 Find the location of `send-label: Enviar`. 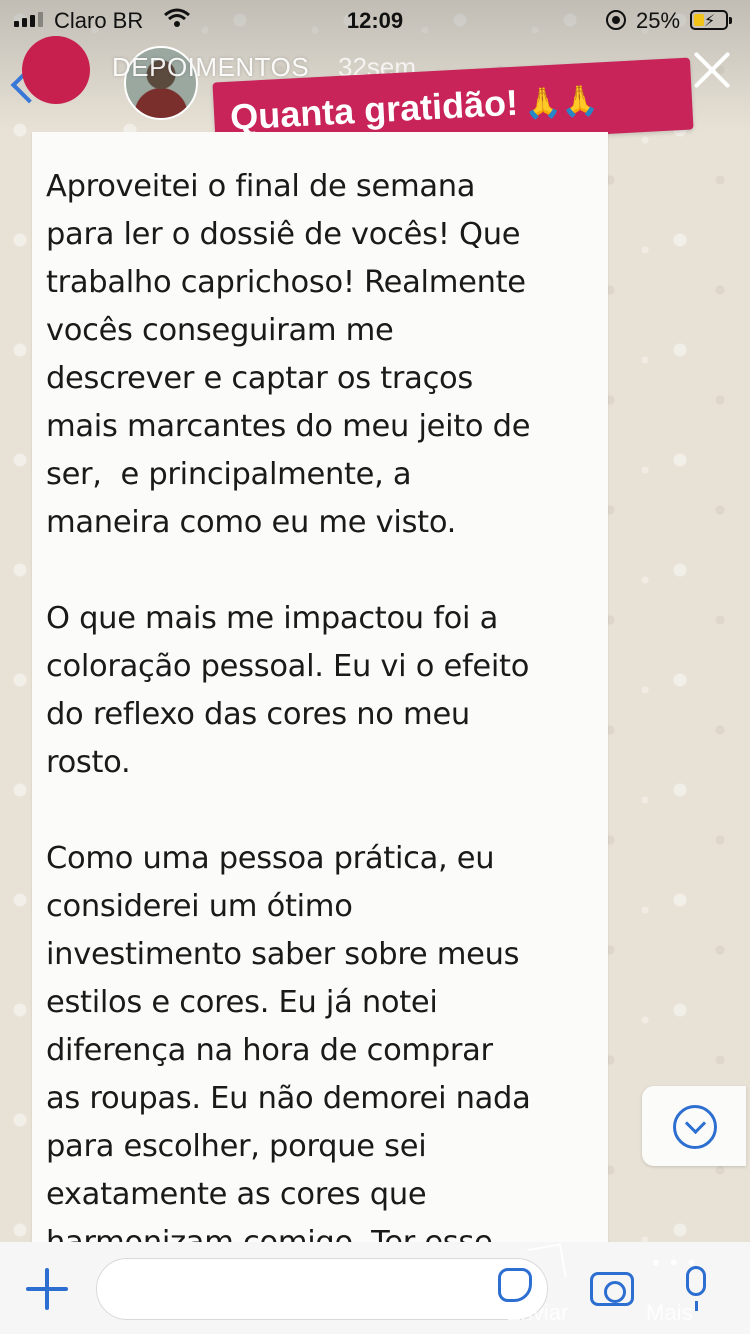

send-label: Enviar is located at coordinates (537, 1313).